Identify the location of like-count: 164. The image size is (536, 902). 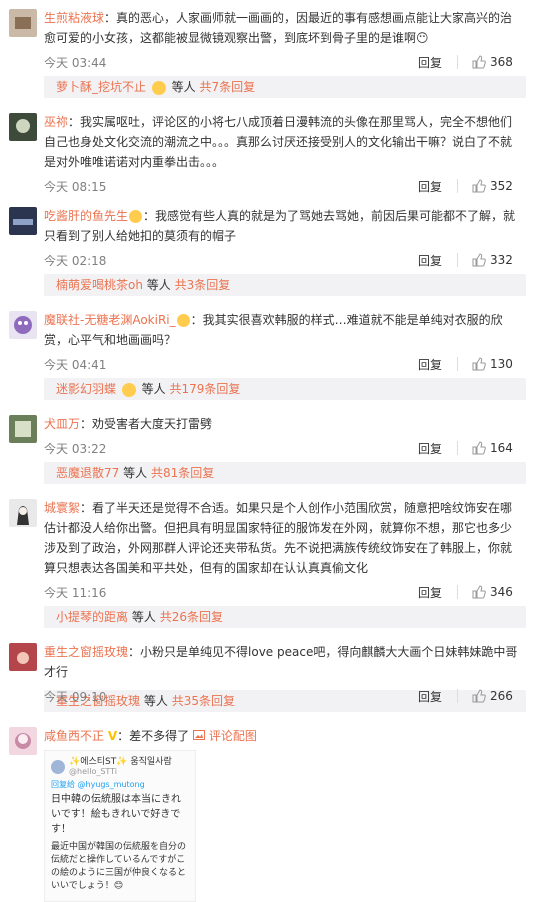
(501, 448).